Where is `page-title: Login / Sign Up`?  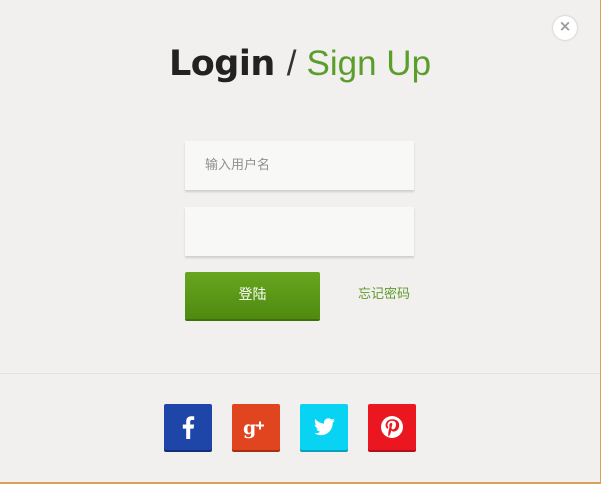 page-title: Login / Sign Up is located at coordinates (300, 64).